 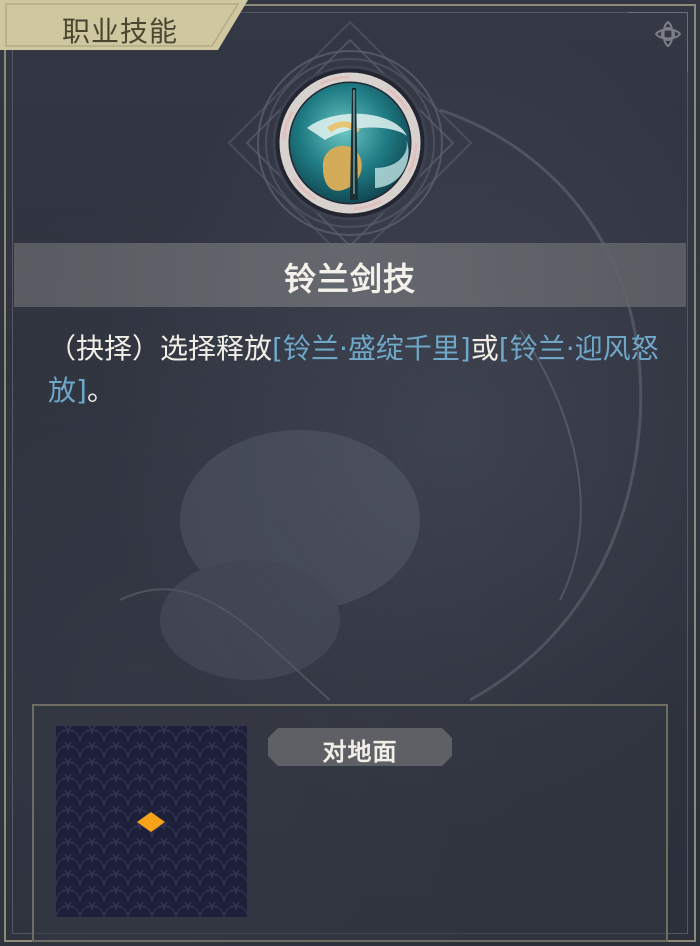 I want to click on skill-option-link-1: [铃兰·盛绽千里], so click(x=371, y=348).